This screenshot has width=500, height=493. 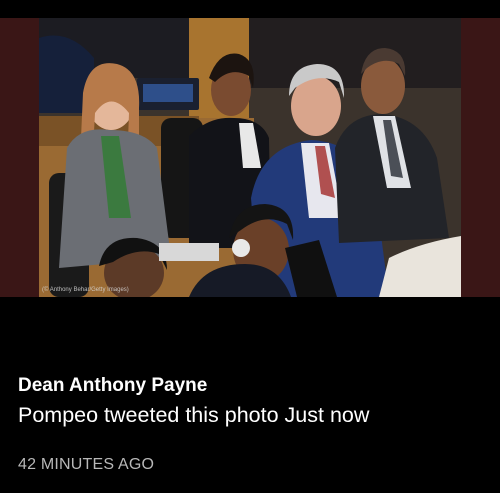 I want to click on post-timestamp: 42 MINUTES AGO, so click(x=86, y=464).